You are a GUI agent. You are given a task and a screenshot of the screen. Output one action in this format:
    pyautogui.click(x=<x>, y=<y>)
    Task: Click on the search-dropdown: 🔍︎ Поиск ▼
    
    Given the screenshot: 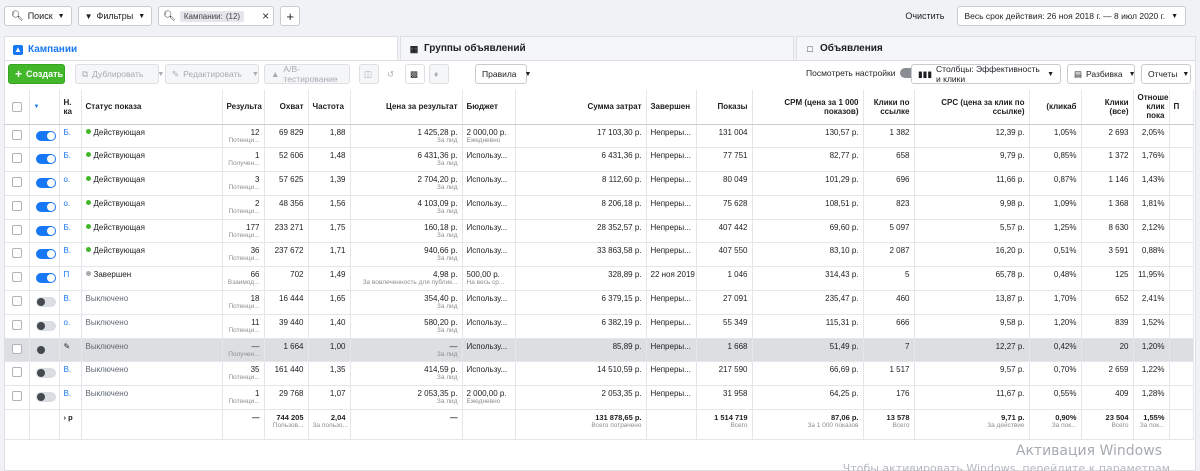 What is the action you would take?
    pyautogui.click(x=38, y=16)
    